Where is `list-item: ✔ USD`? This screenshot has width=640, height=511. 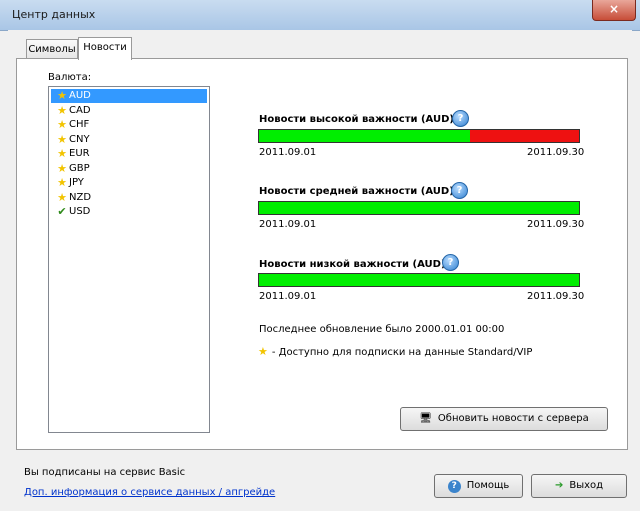 list-item: ✔ USD is located at coordinates (129, 212).